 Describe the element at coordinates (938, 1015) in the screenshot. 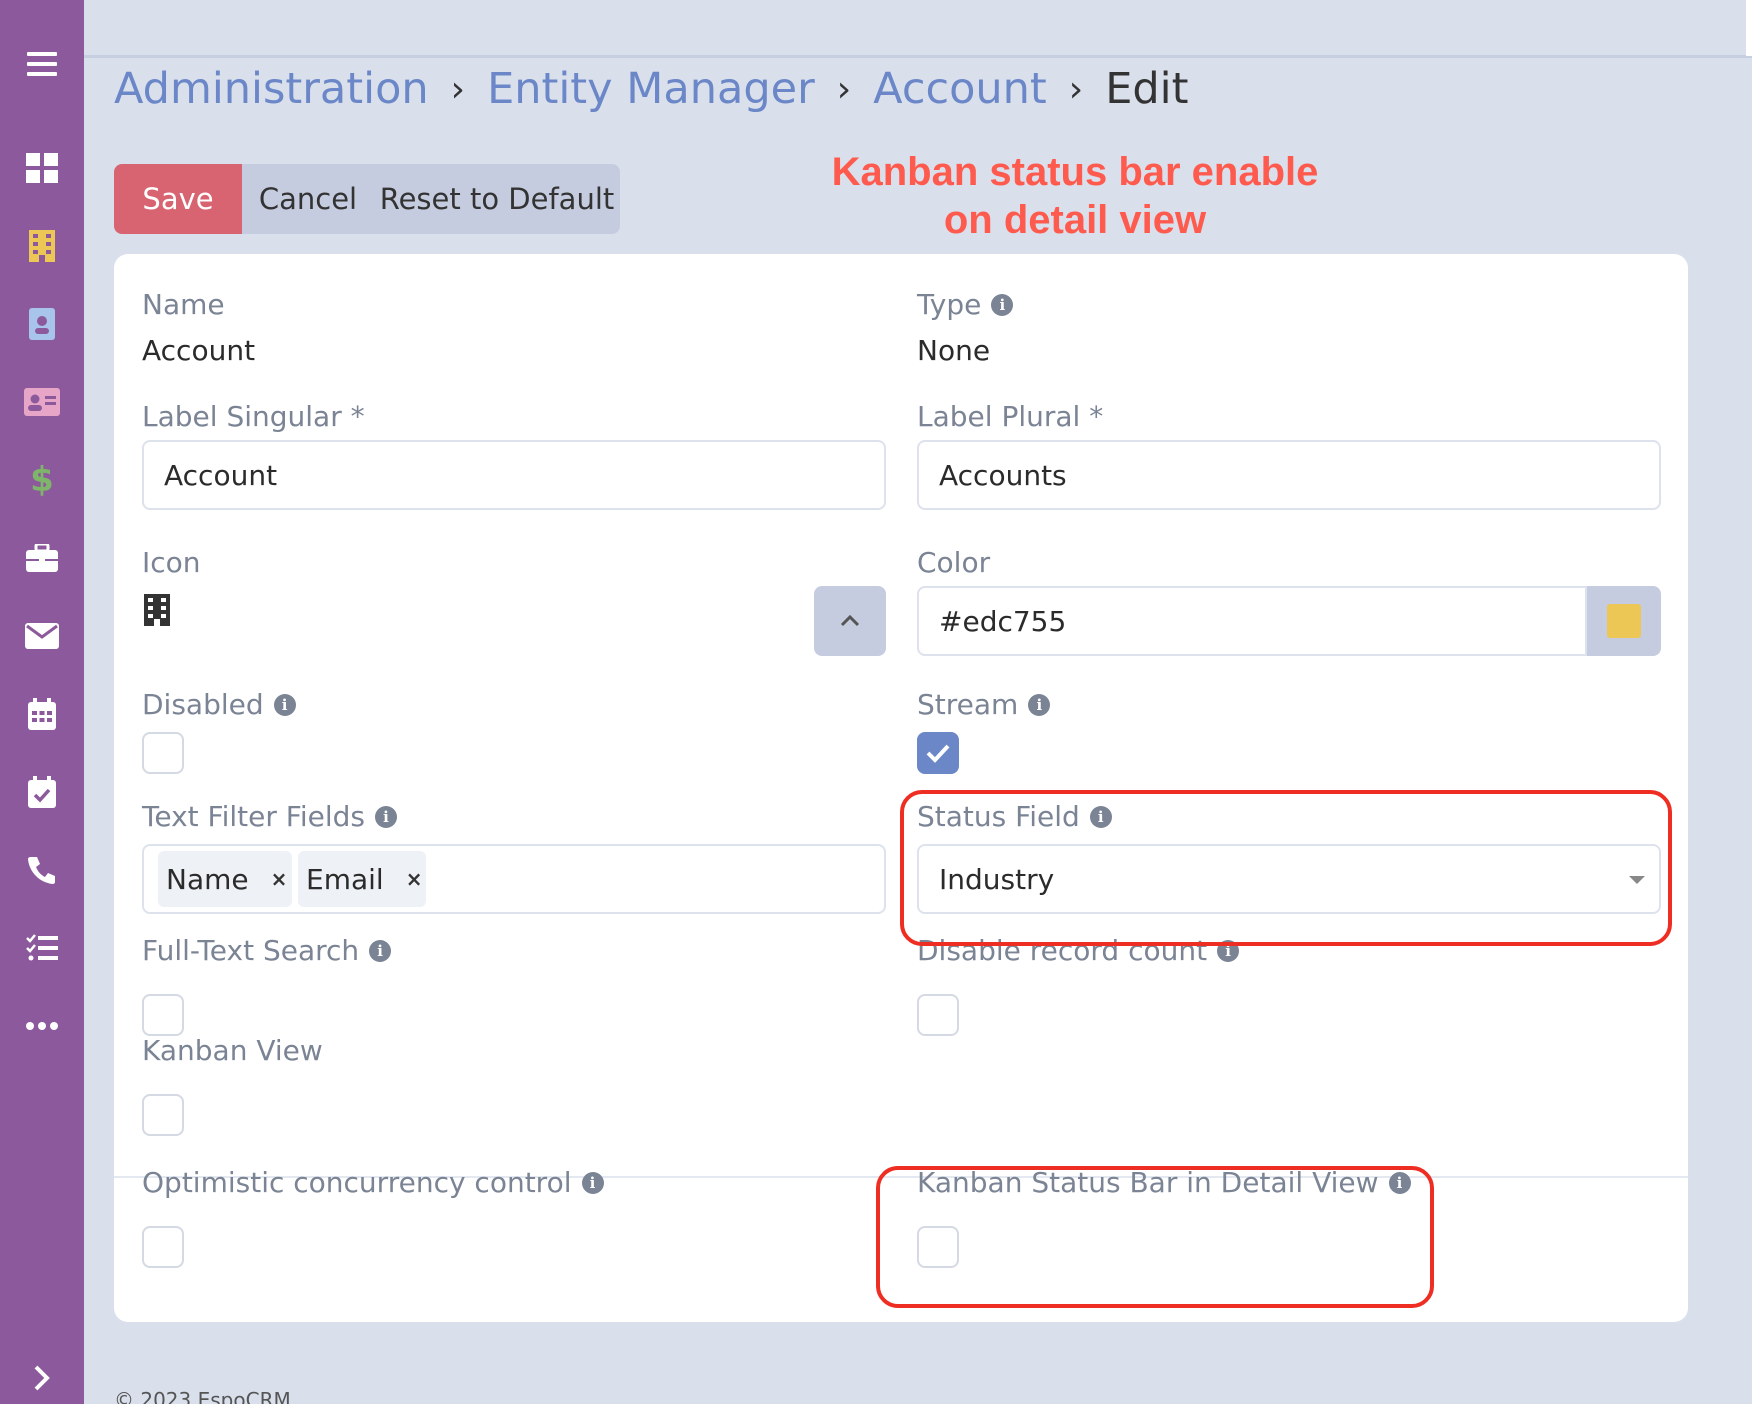

I see `disable-record-count-checkbox` at that location.